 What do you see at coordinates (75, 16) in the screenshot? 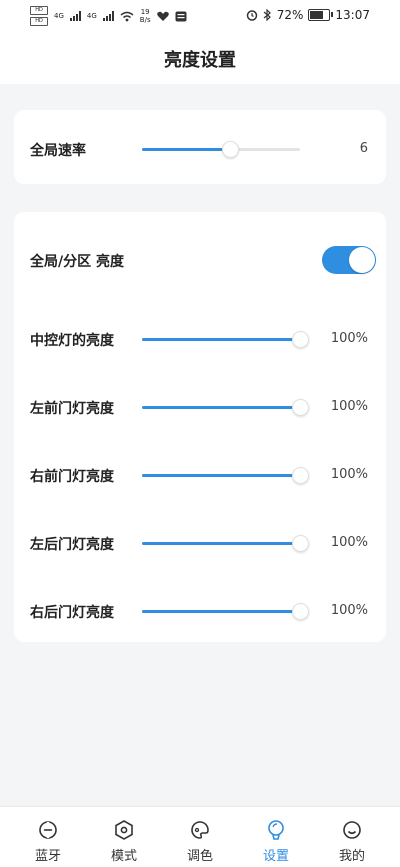
I see `signal1-icon` at bounding box center [75, 16].